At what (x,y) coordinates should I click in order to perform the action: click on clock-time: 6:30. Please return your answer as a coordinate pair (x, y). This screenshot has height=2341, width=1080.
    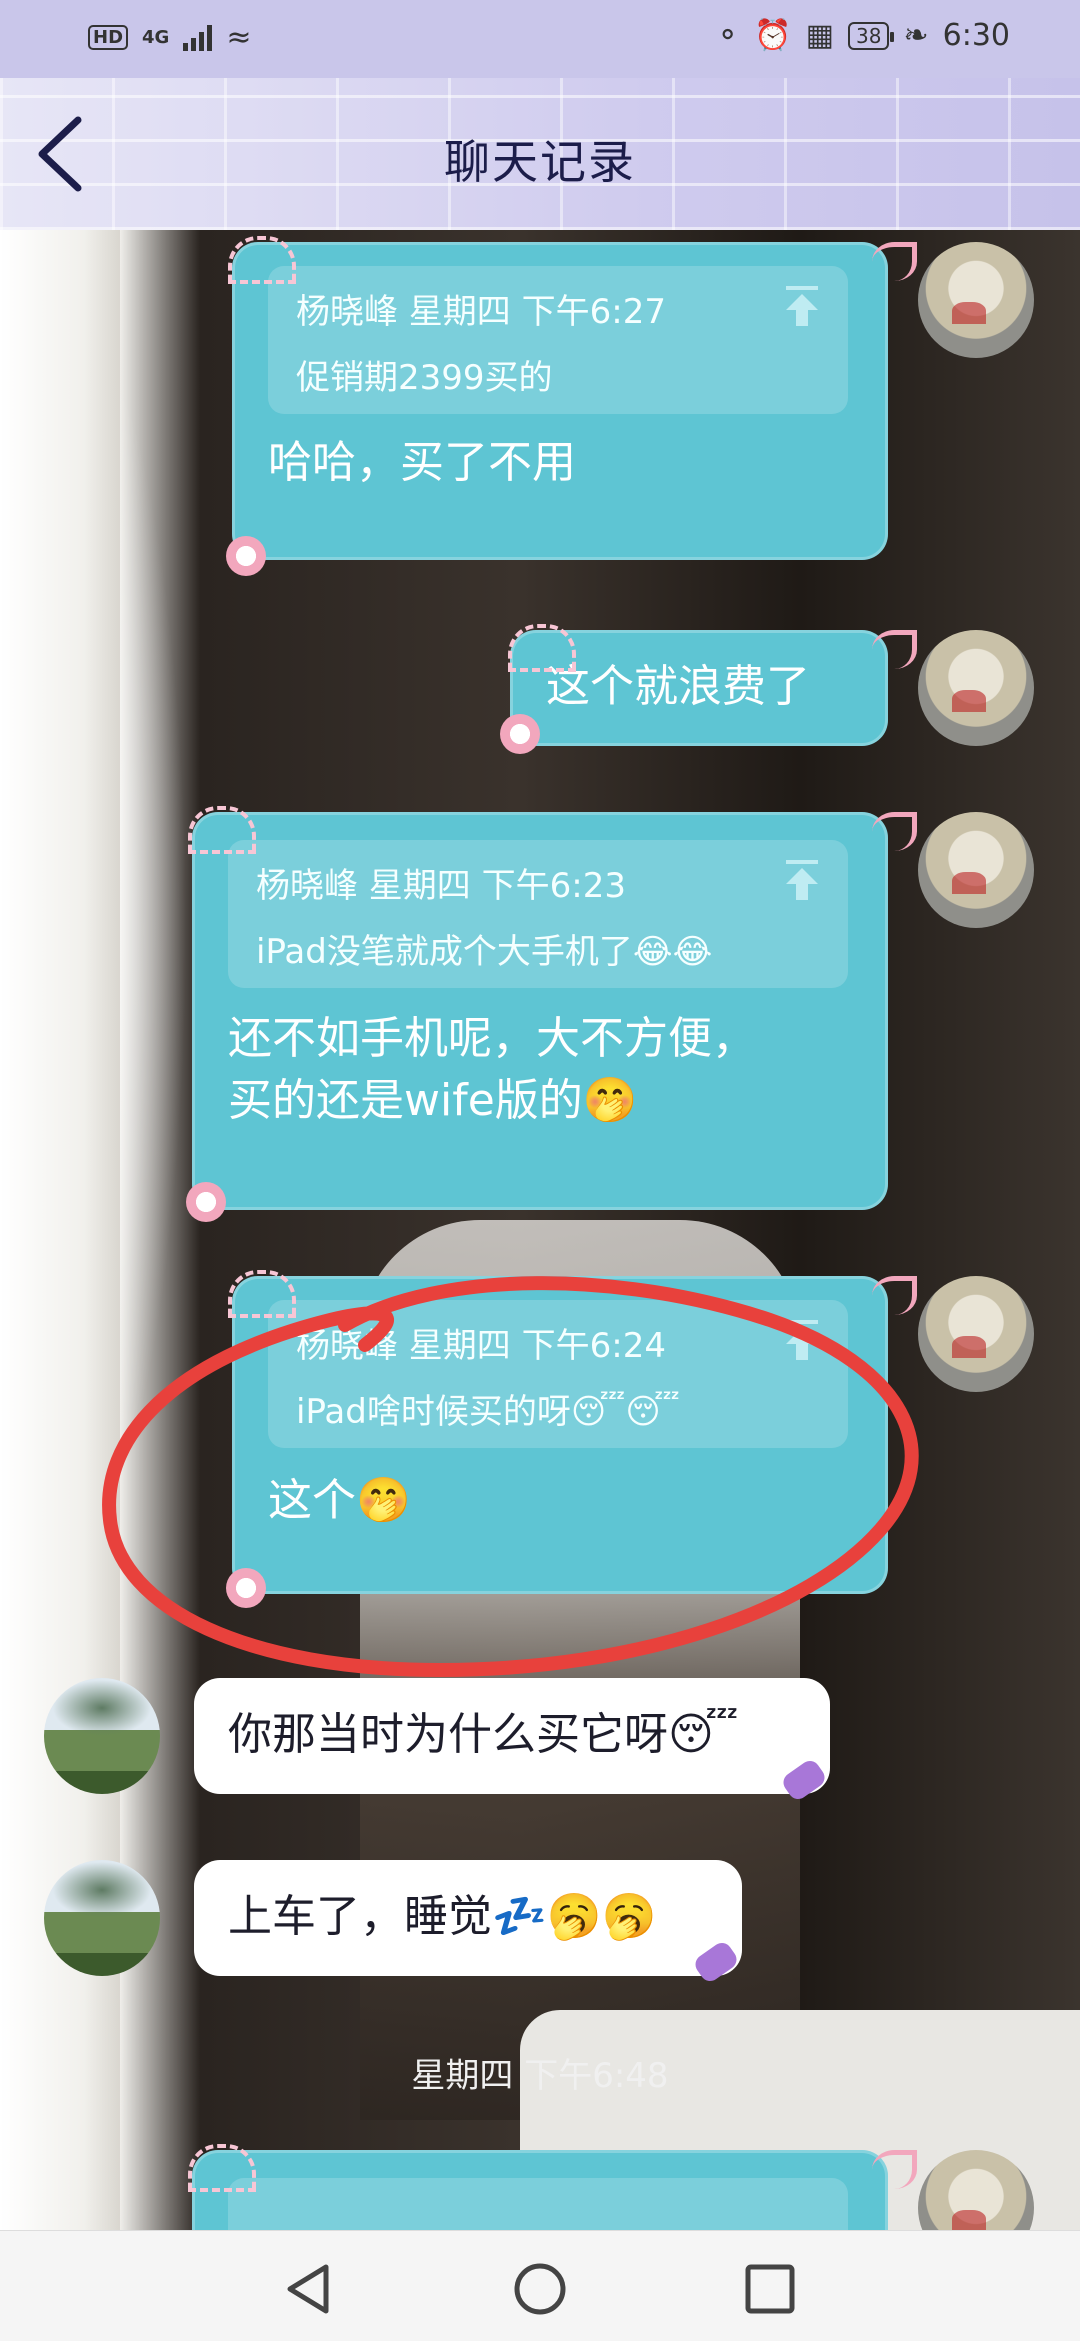
    Looking at the image, I should click on (976, 35).